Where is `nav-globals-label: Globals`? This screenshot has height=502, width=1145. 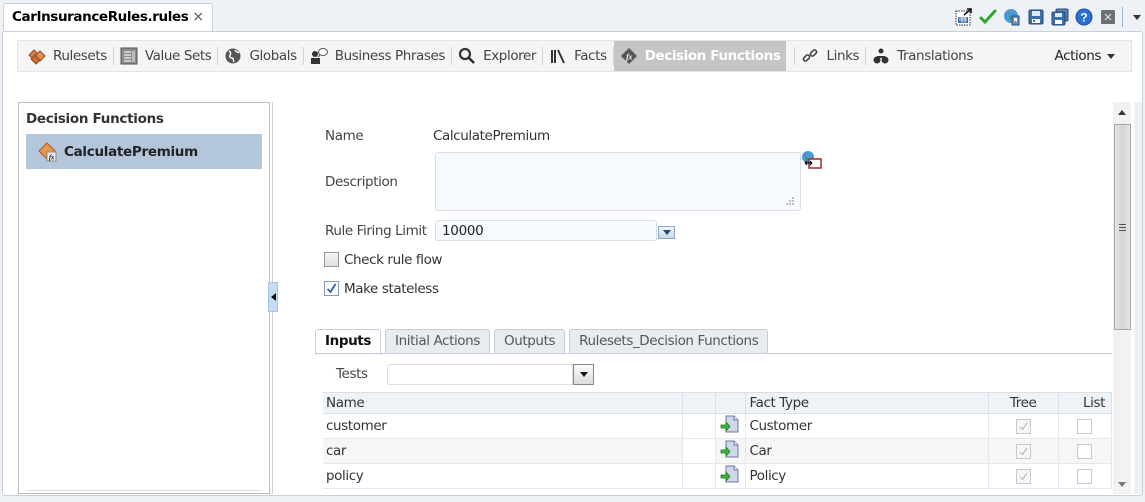 nav-globals-label: Globals is located at coordinates (273, 56).